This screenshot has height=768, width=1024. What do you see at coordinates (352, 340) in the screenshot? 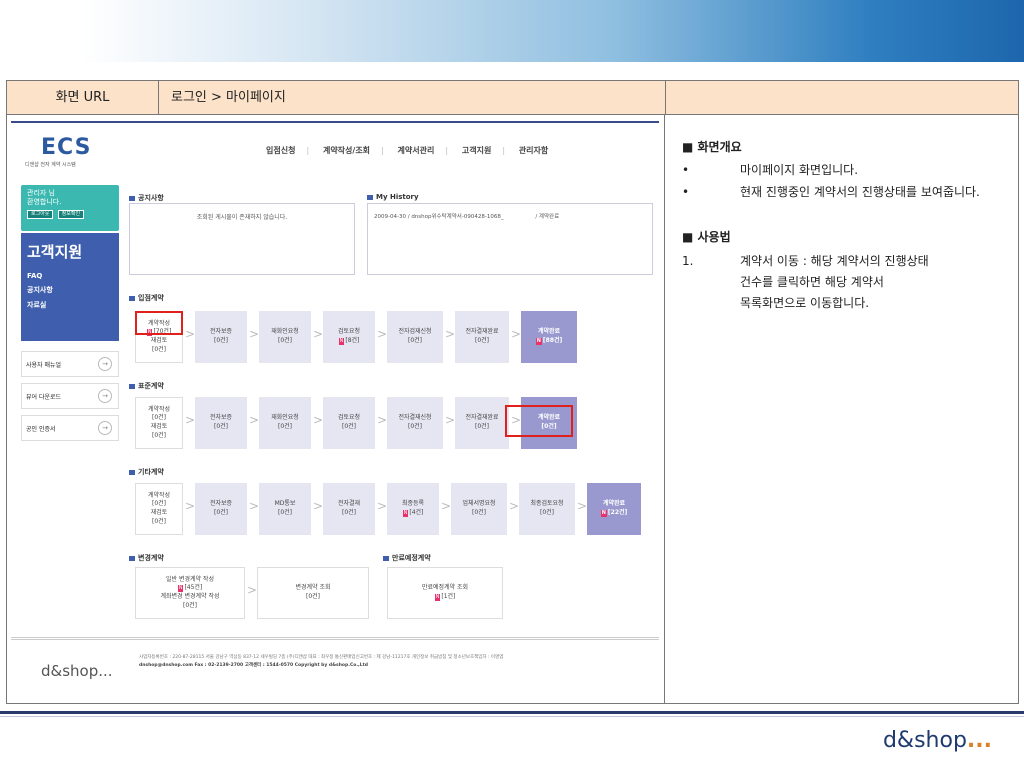
I see `step-count: [8건]` at bounding box center [352, 340].